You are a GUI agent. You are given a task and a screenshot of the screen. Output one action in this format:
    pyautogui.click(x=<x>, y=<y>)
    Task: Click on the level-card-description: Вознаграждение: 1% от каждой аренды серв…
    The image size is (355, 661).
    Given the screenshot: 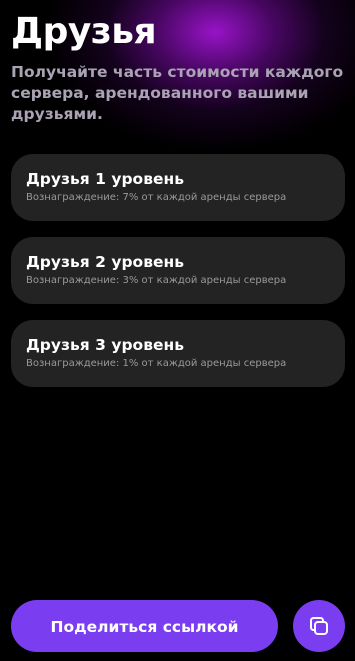 What is the action you would take?
    pyautogui.click(x=156, y=363)
    